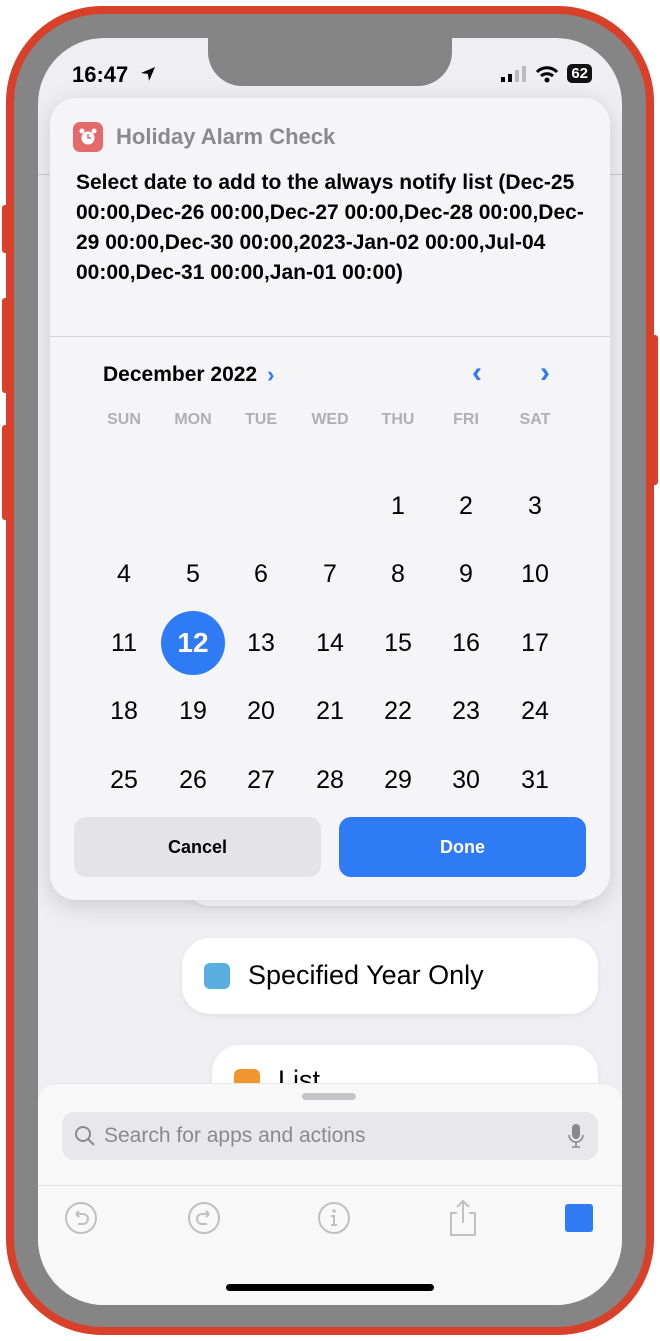 The height and width of the screenshot is (1341, 660). What do you see at coordinates (535, 643) in the screenshot?
I see `calendar-day: 17` at bounding box center [535, 643].